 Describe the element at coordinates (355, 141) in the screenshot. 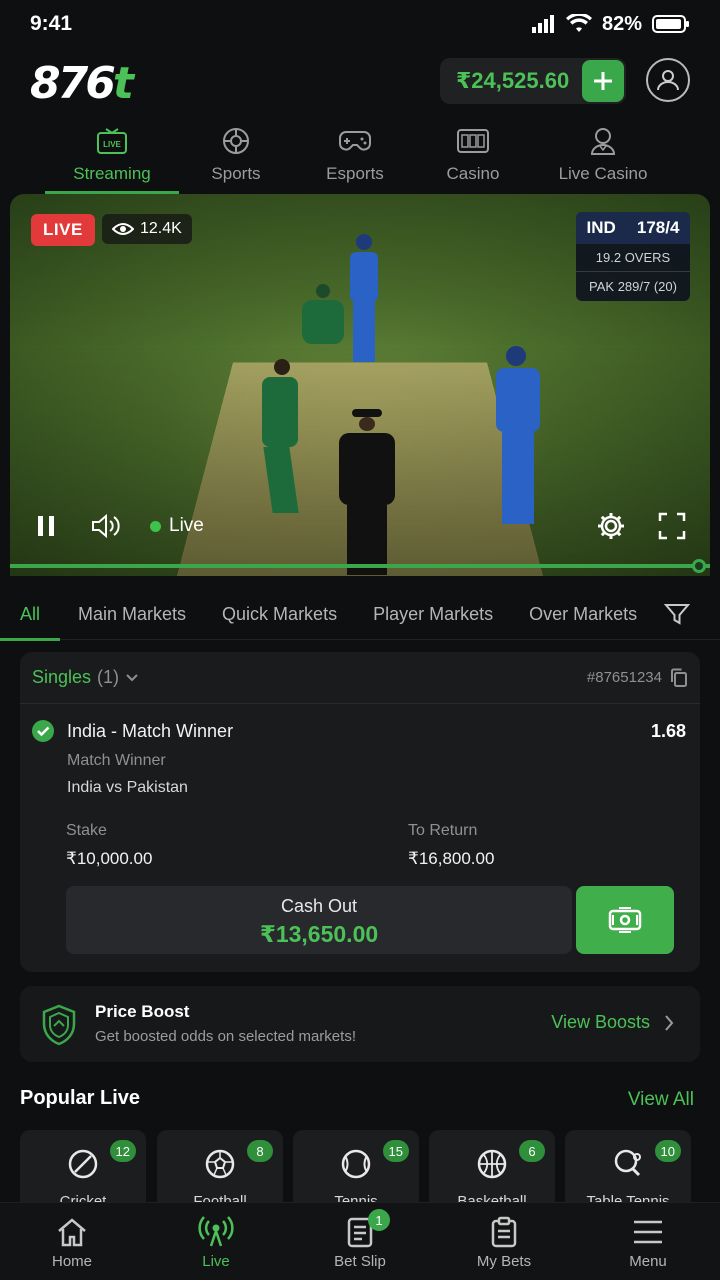

I see `gamepad-icon` at that location.